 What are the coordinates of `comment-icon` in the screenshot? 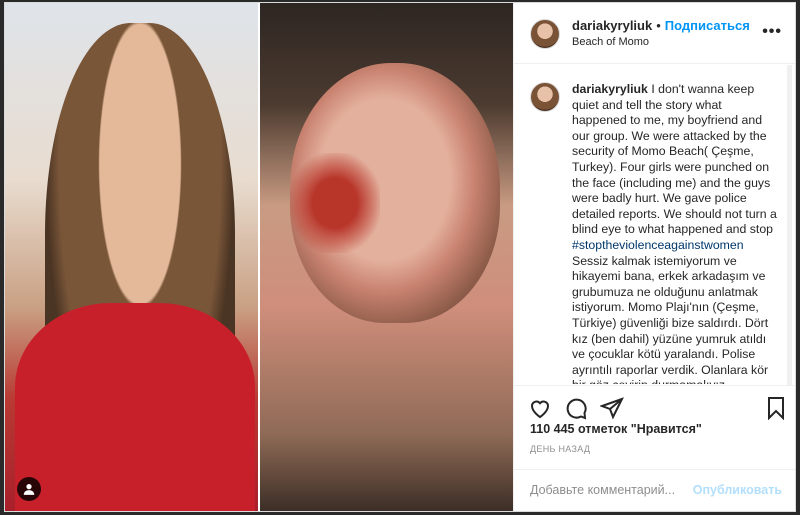 It's located at (576, 408).